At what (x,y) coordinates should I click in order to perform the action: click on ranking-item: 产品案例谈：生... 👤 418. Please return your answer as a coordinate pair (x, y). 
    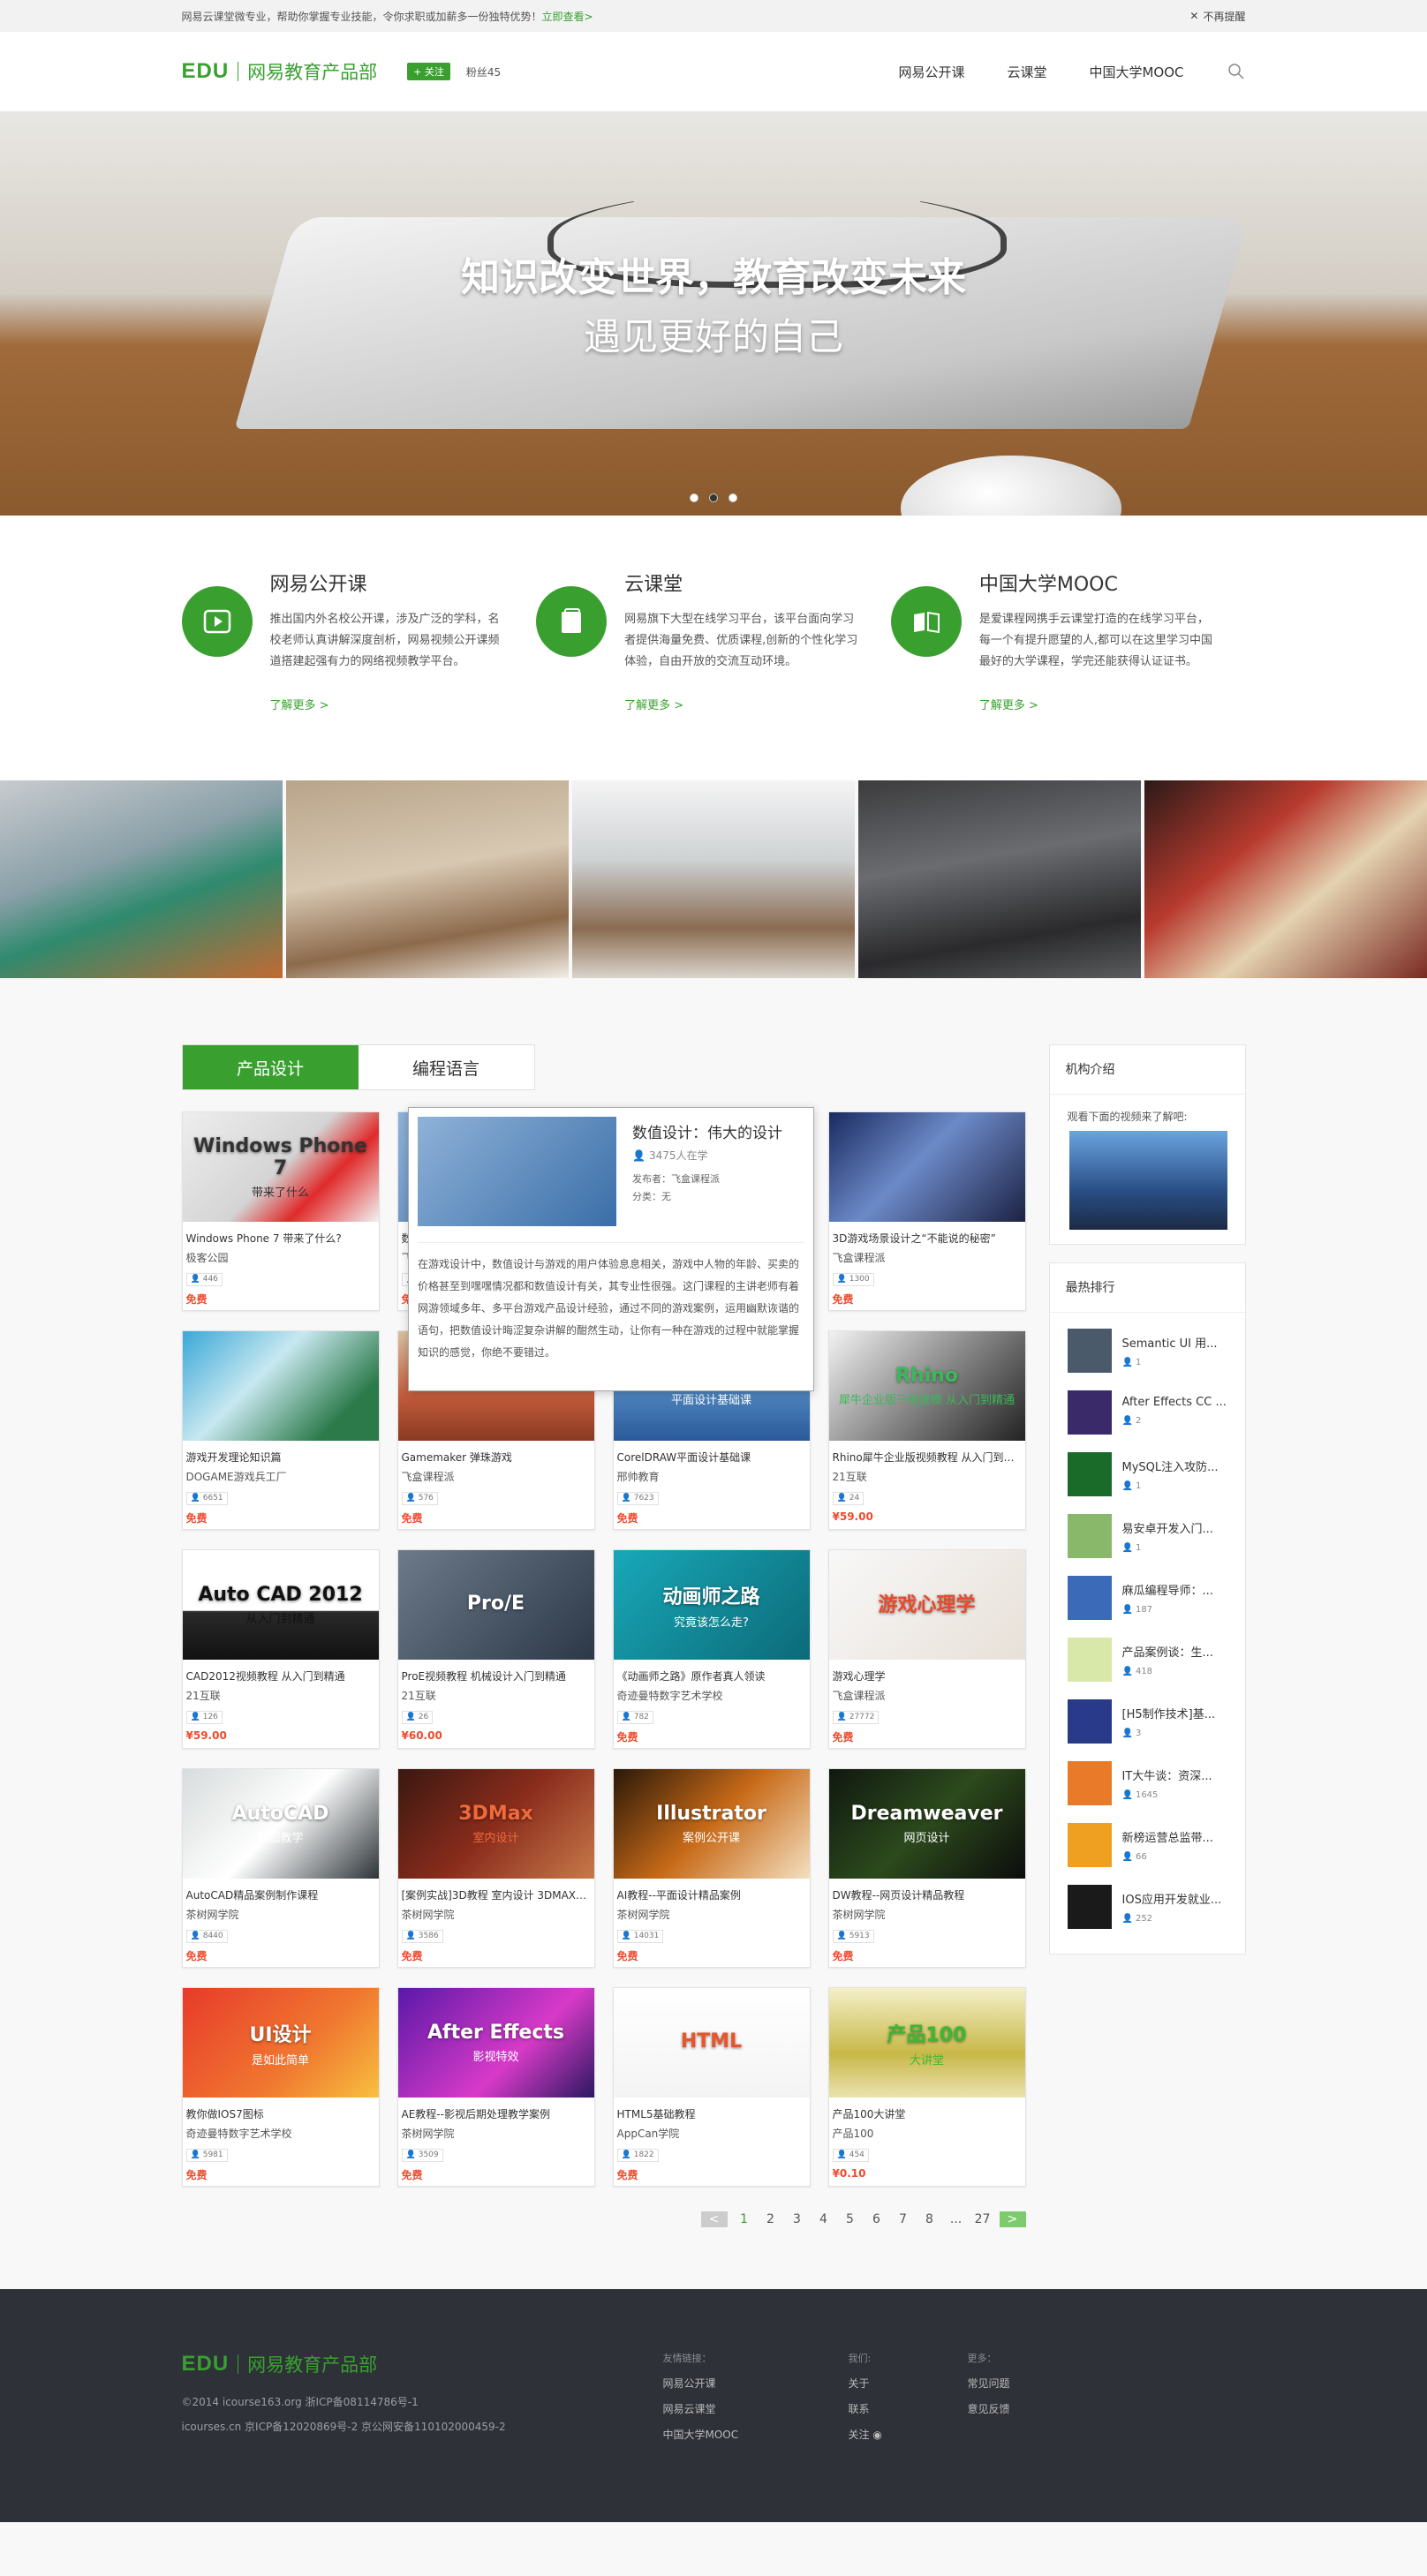
    Looking at the image, I should click on (1148, 1660).